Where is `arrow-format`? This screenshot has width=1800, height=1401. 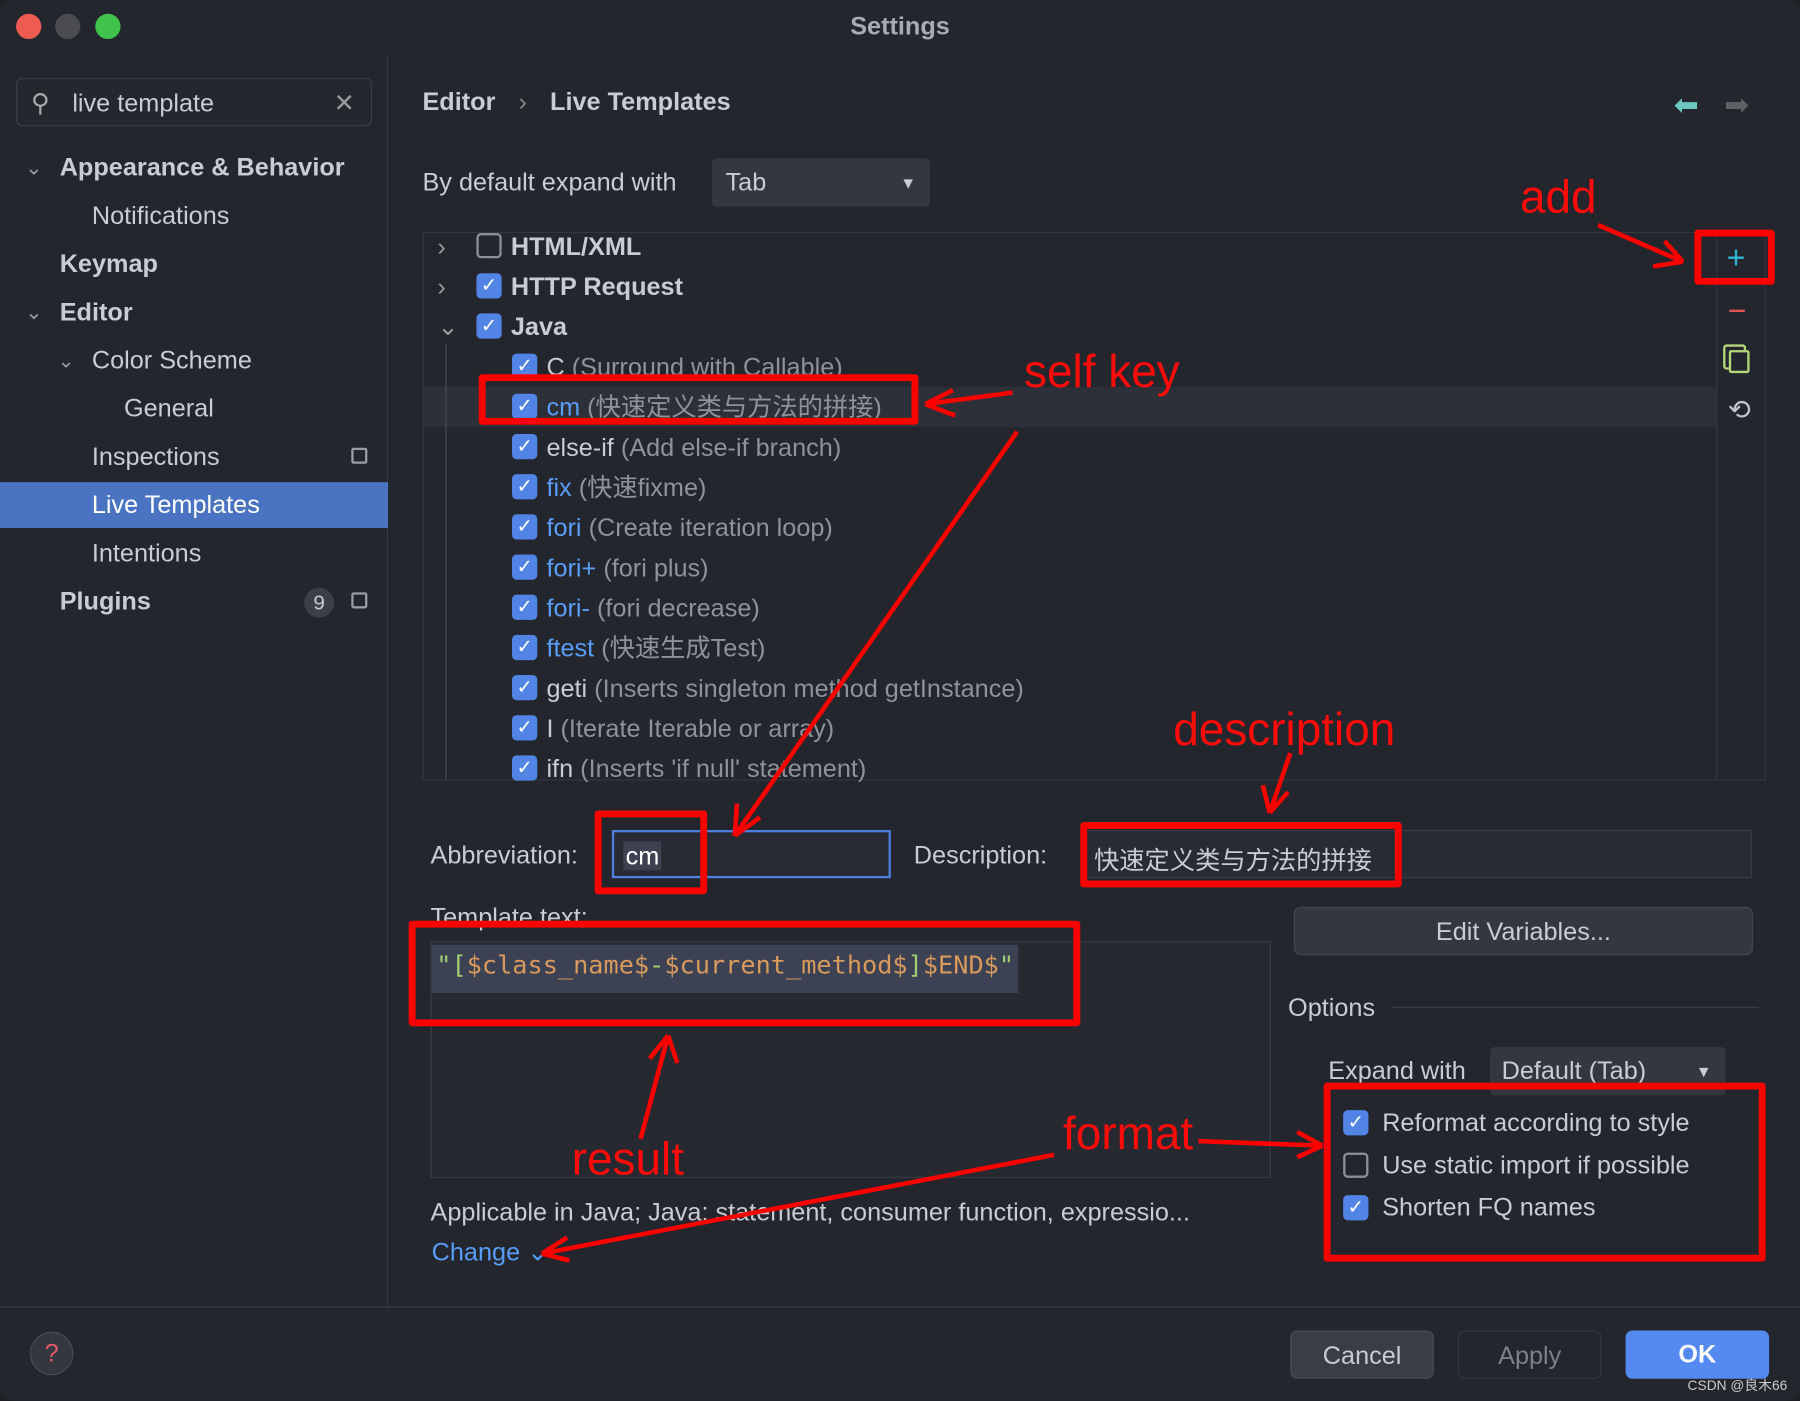
arrow-format is located at coordinates (1261, 1144).